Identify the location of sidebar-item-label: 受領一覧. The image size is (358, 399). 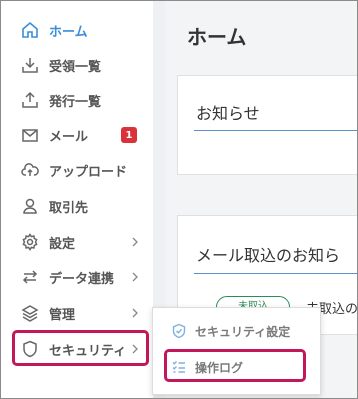
(75, 67).